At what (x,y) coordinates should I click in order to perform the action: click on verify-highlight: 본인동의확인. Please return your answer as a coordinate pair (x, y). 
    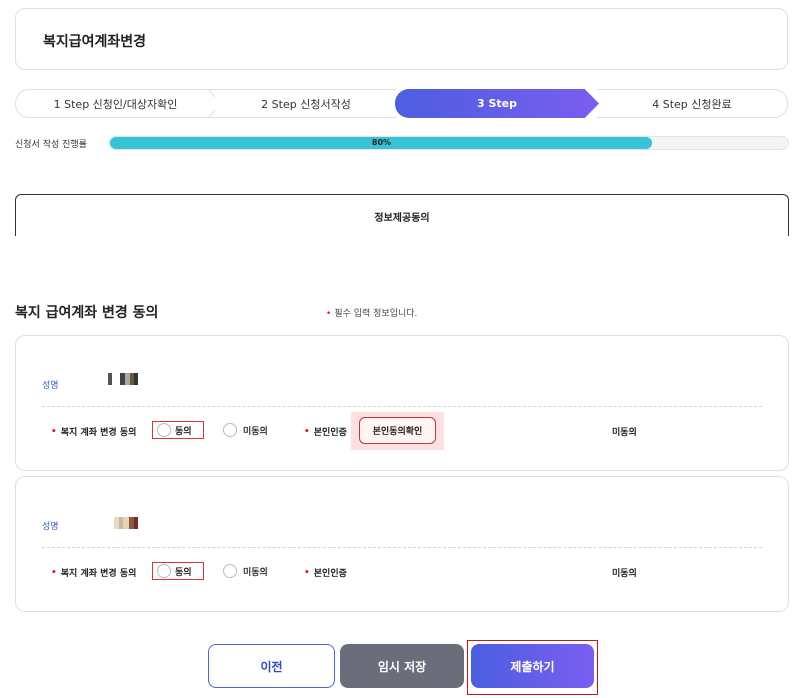
    Looking at the image, I should click on (397, 431).